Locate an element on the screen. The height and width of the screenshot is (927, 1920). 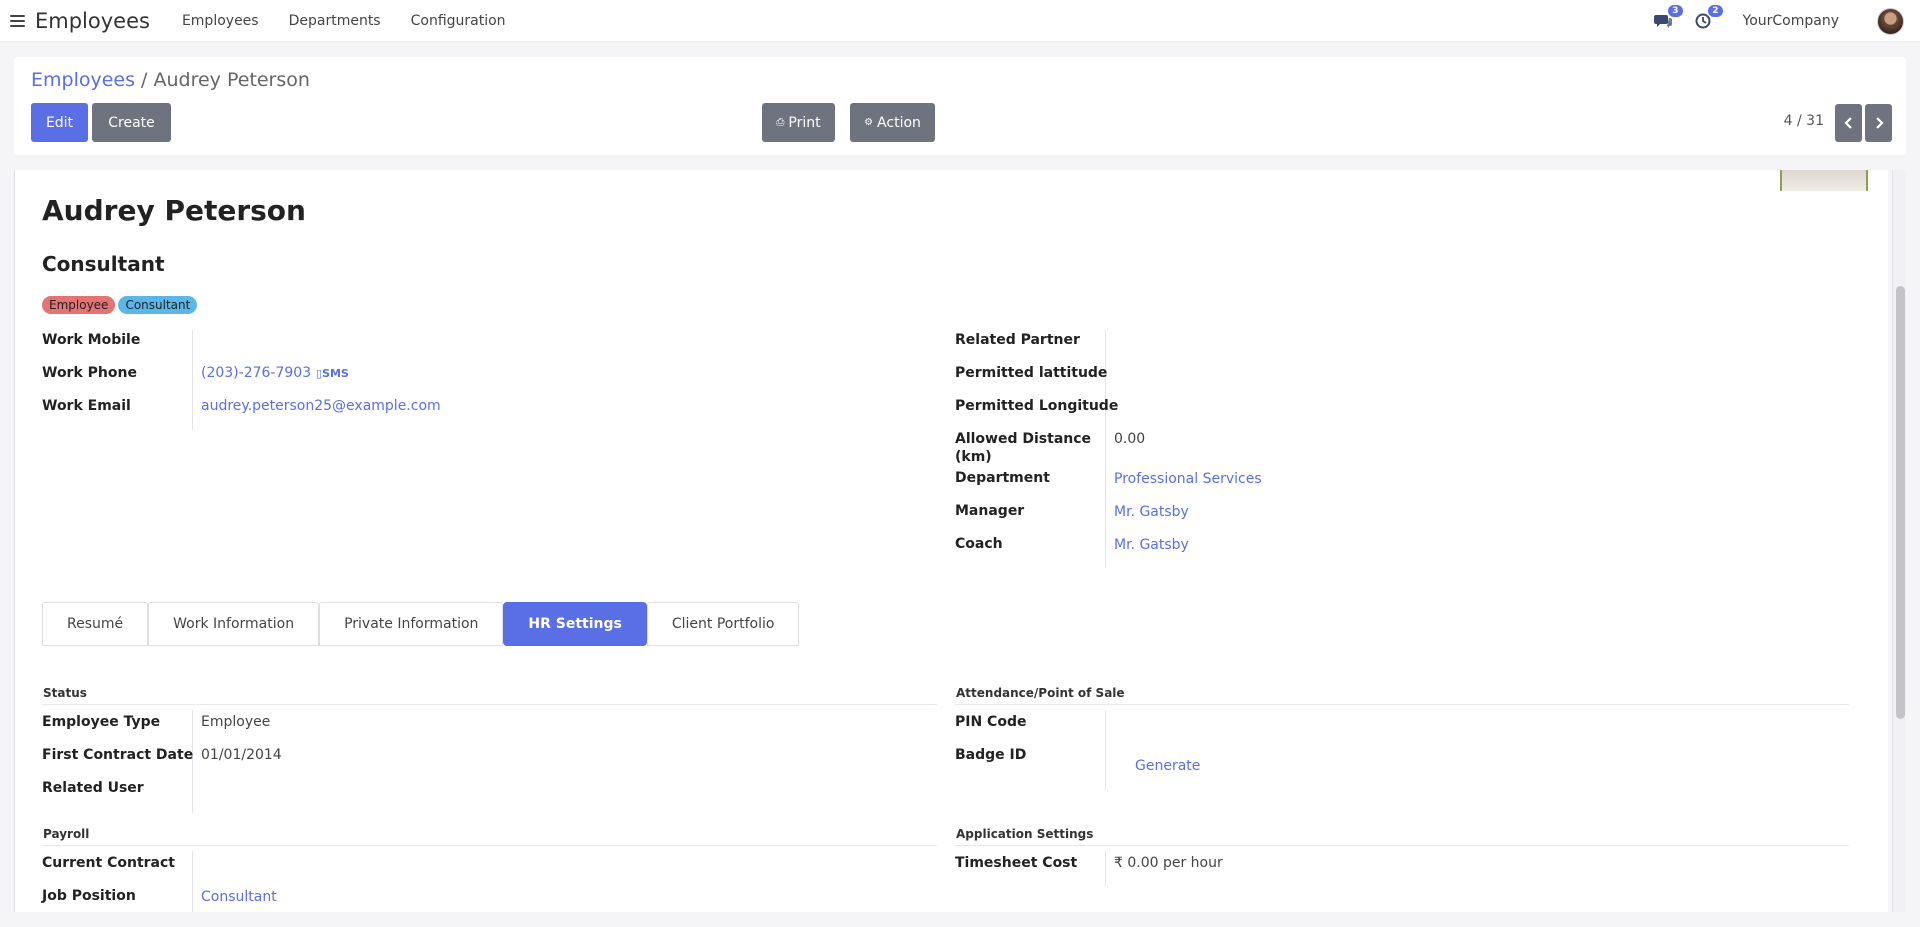
scrollbar-thumb is located at coordinates (1900, 502).